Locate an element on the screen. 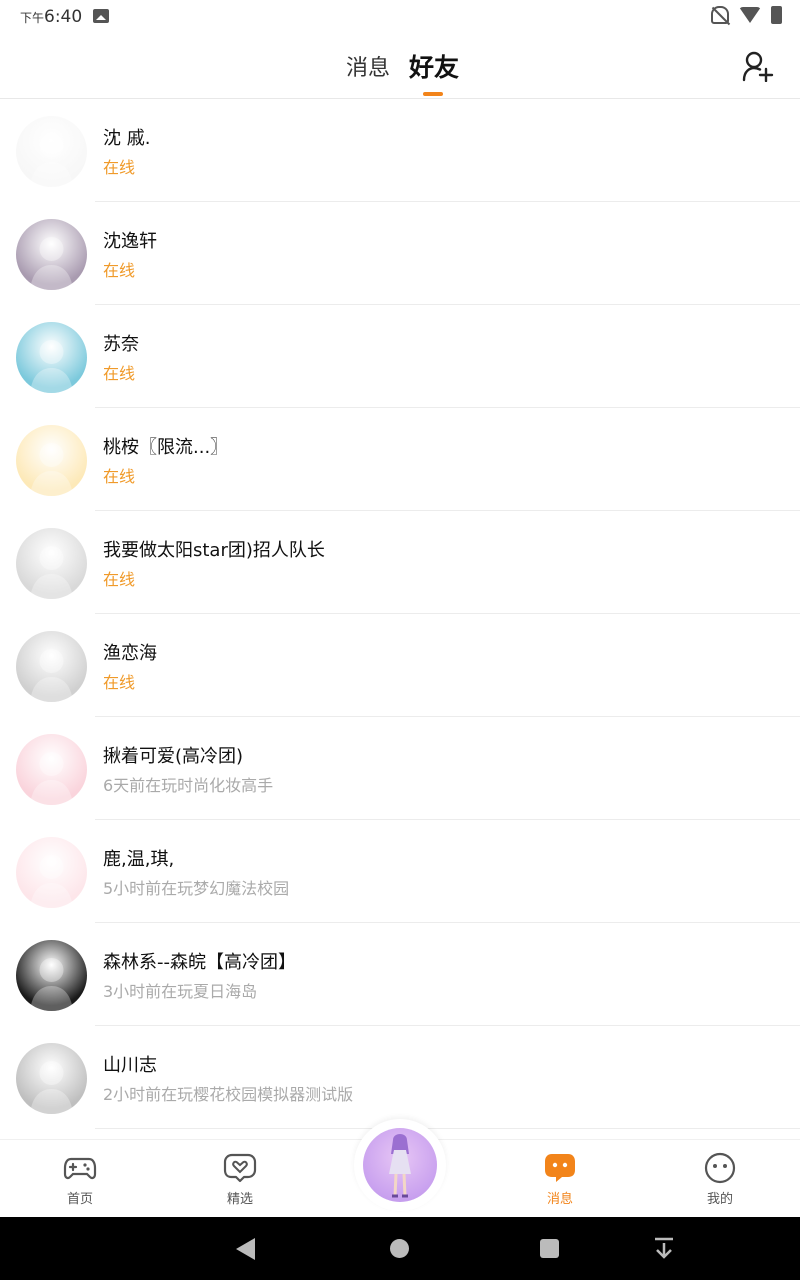 The height and width of the screenshot is (1280, 800). system-nav-bar is located at coordinates (400, 1248).